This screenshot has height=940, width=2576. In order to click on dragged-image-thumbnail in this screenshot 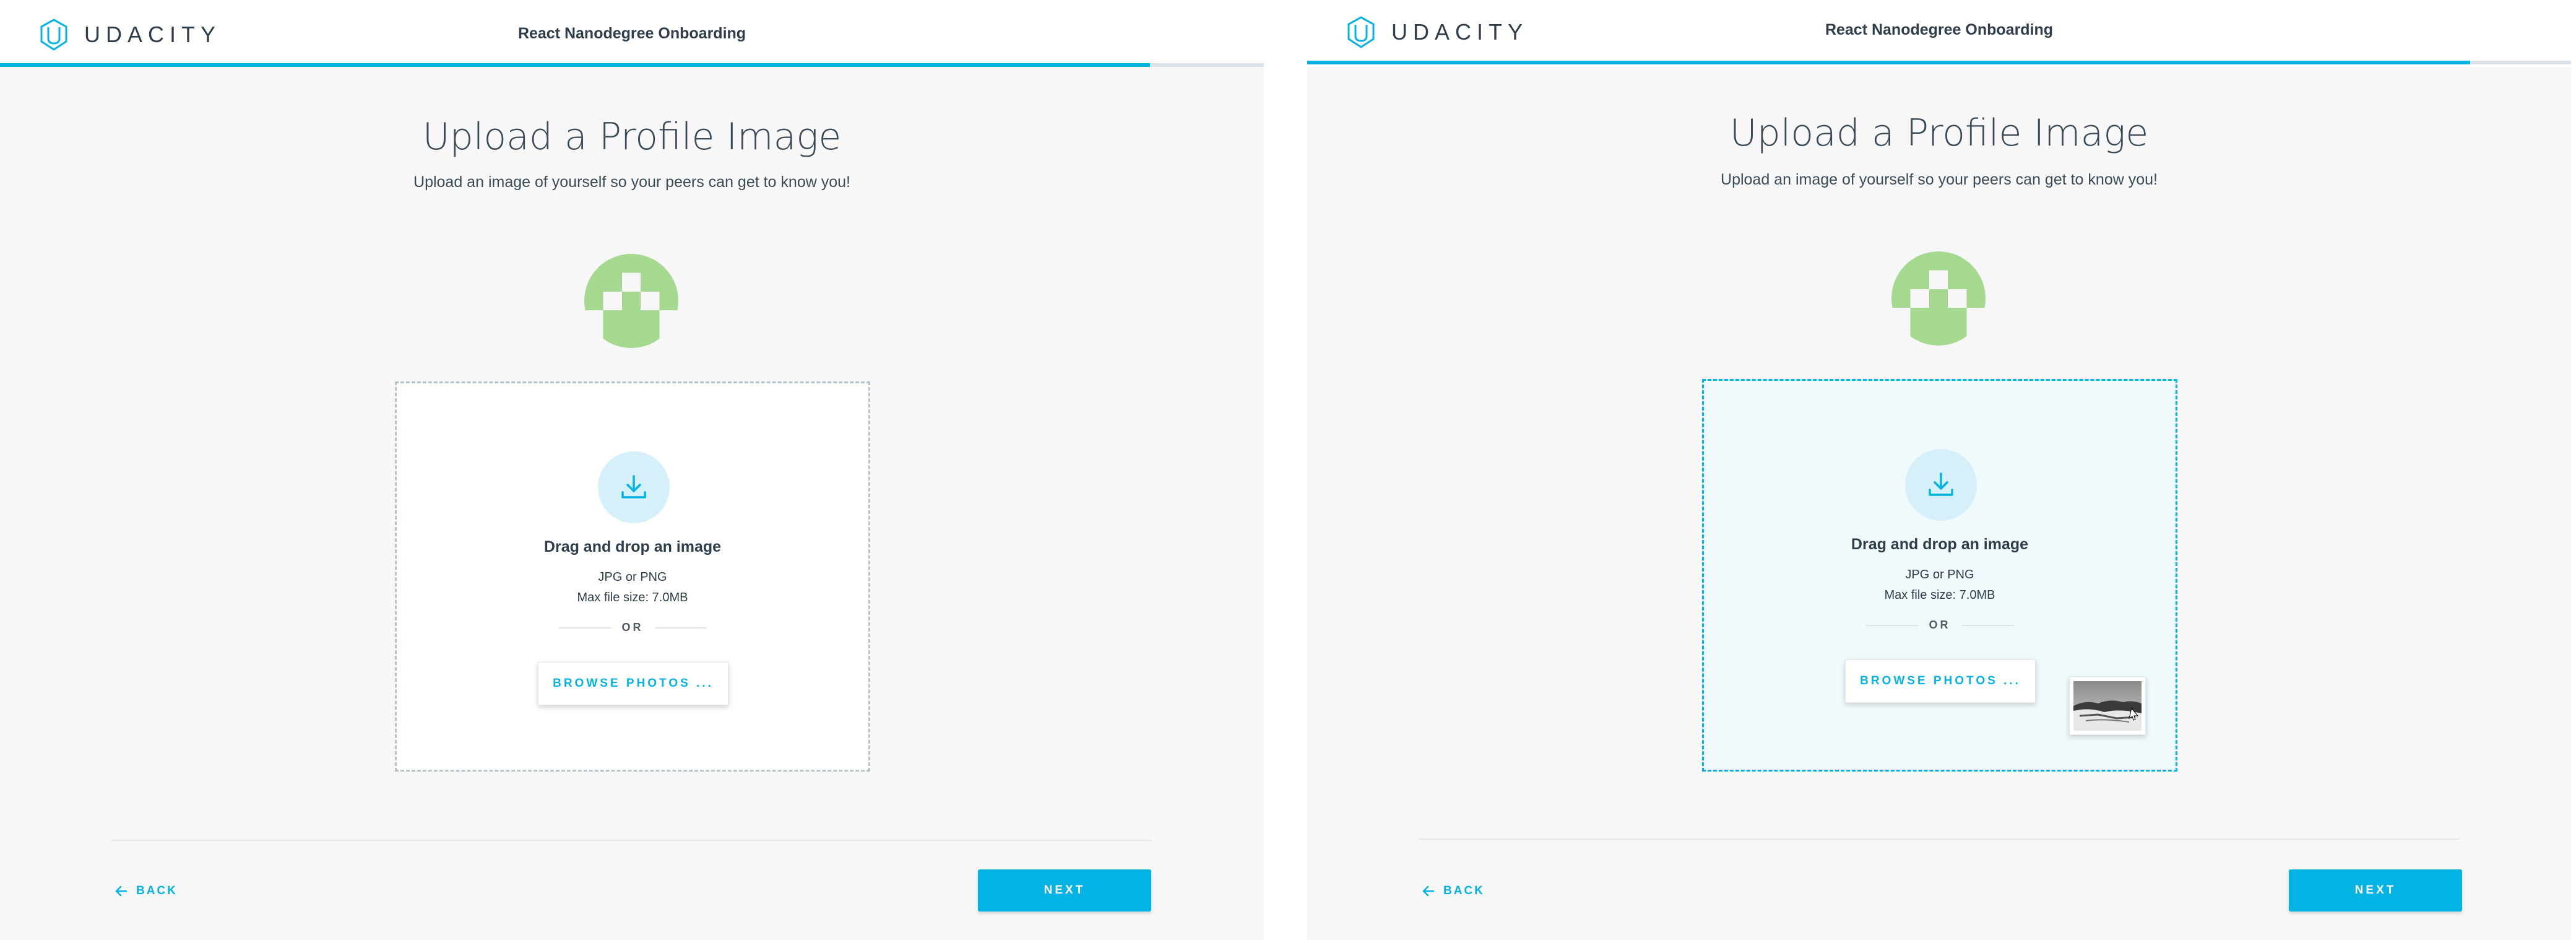, I will do `click(2107, 706)`.